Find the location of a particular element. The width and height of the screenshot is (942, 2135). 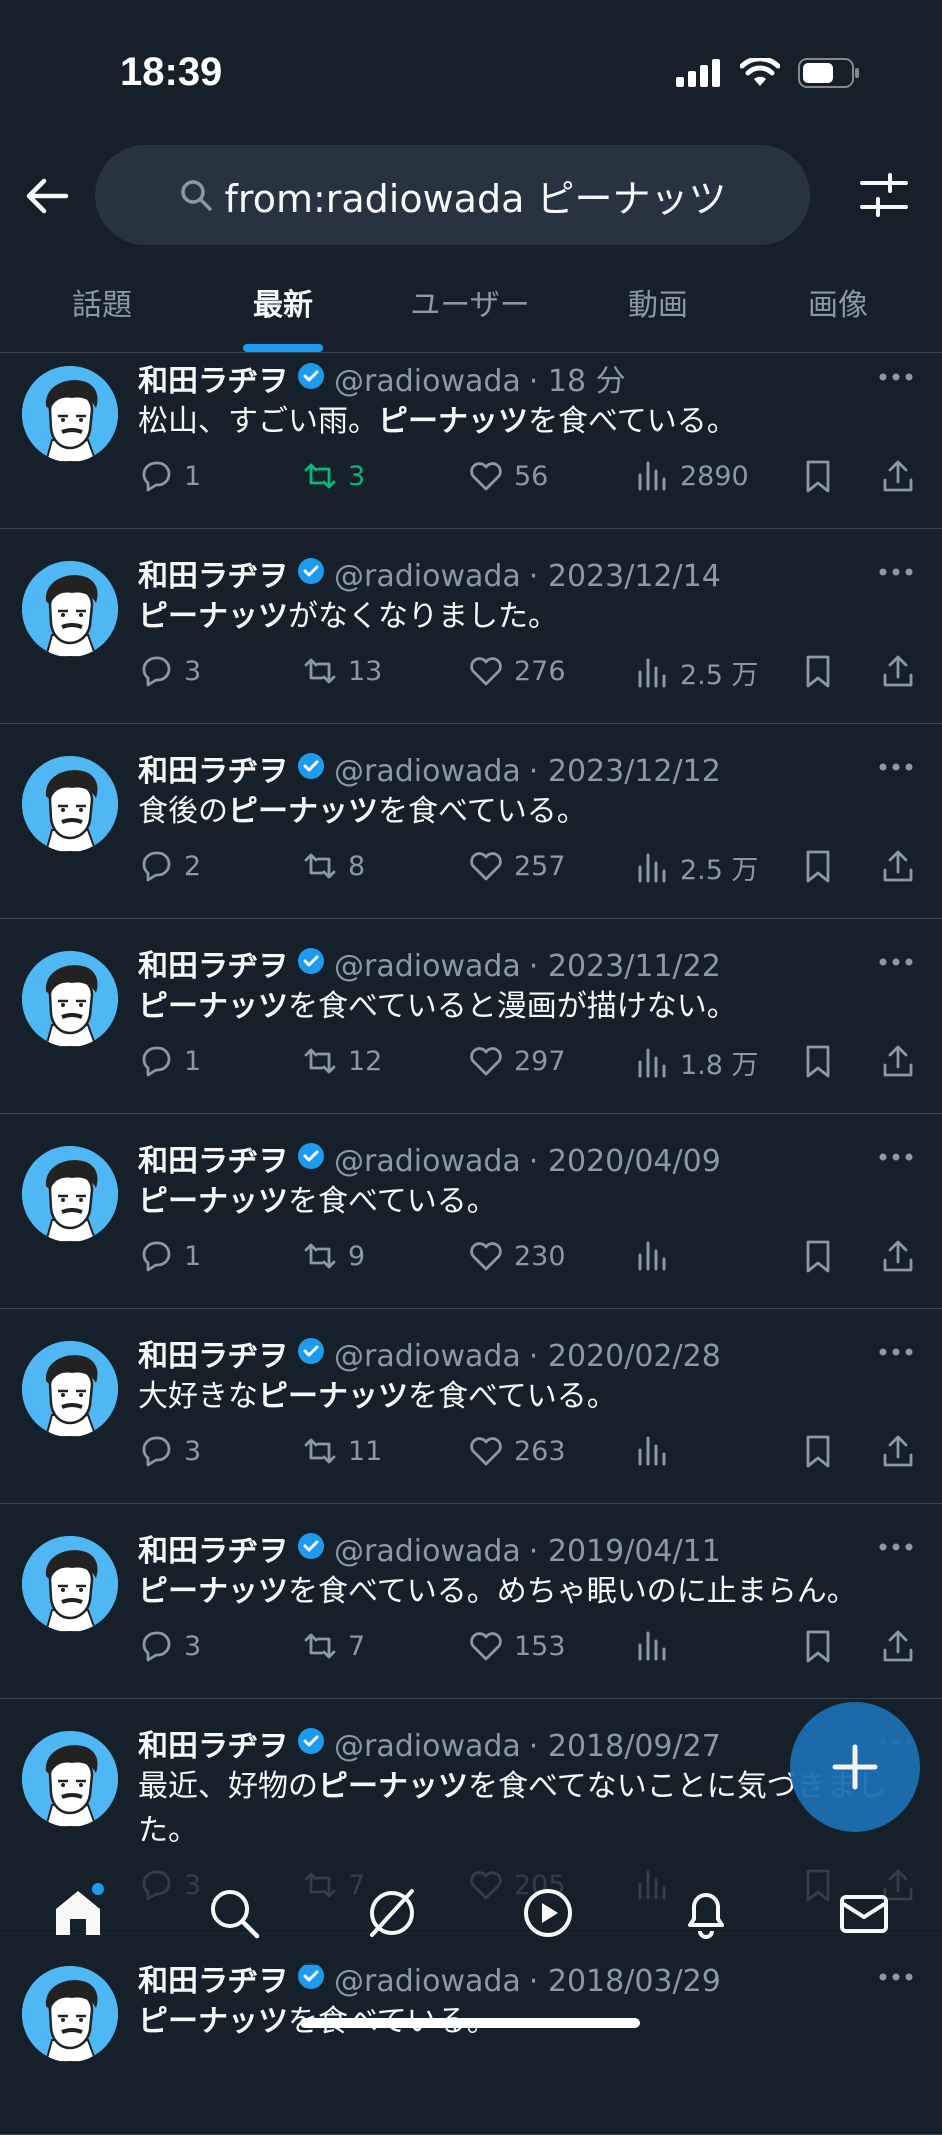

search-input: from:radiowada ピーナッツ is located at coordinates (452, 195).